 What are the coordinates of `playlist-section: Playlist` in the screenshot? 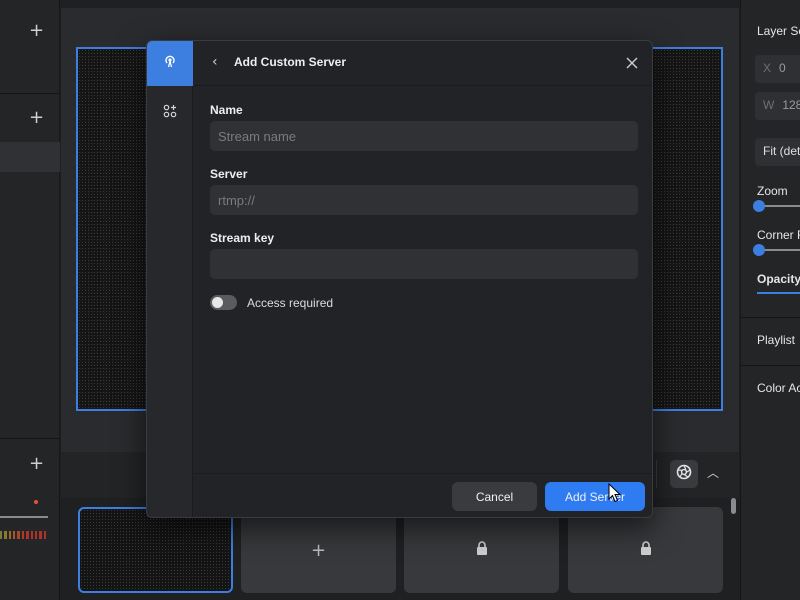 It's located at (776, 340).